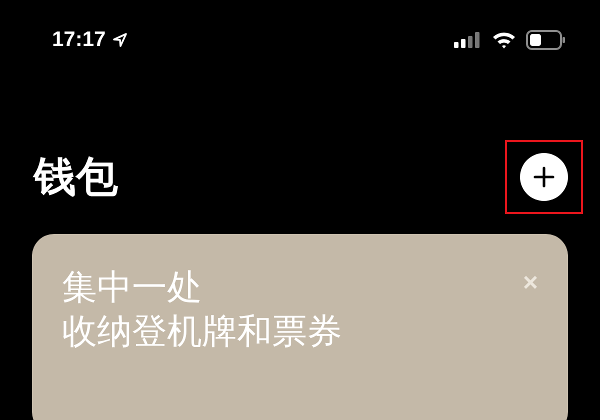 Image resolution: width=600 pixels, height=420 pixels. What do you see at coordinates (202, 332) in the screenshot?
I see `card-text: 收纳登机牌和票券` at bounding box center [202, 332].